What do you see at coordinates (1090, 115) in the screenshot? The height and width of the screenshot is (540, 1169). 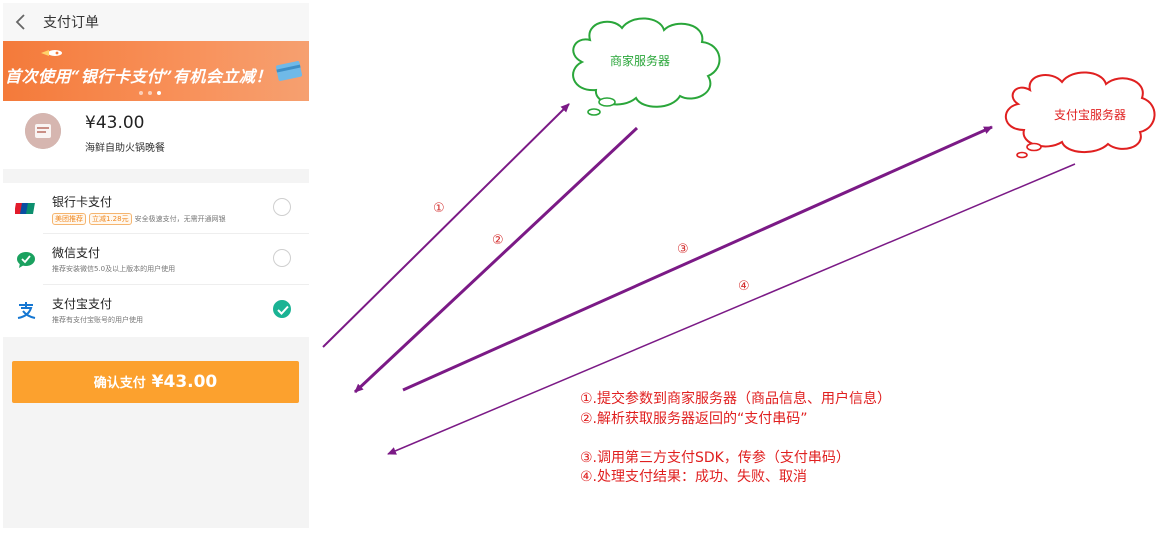 I see `alipay-server-label: 支付宝服务器` at bounding box center [1090, 115].